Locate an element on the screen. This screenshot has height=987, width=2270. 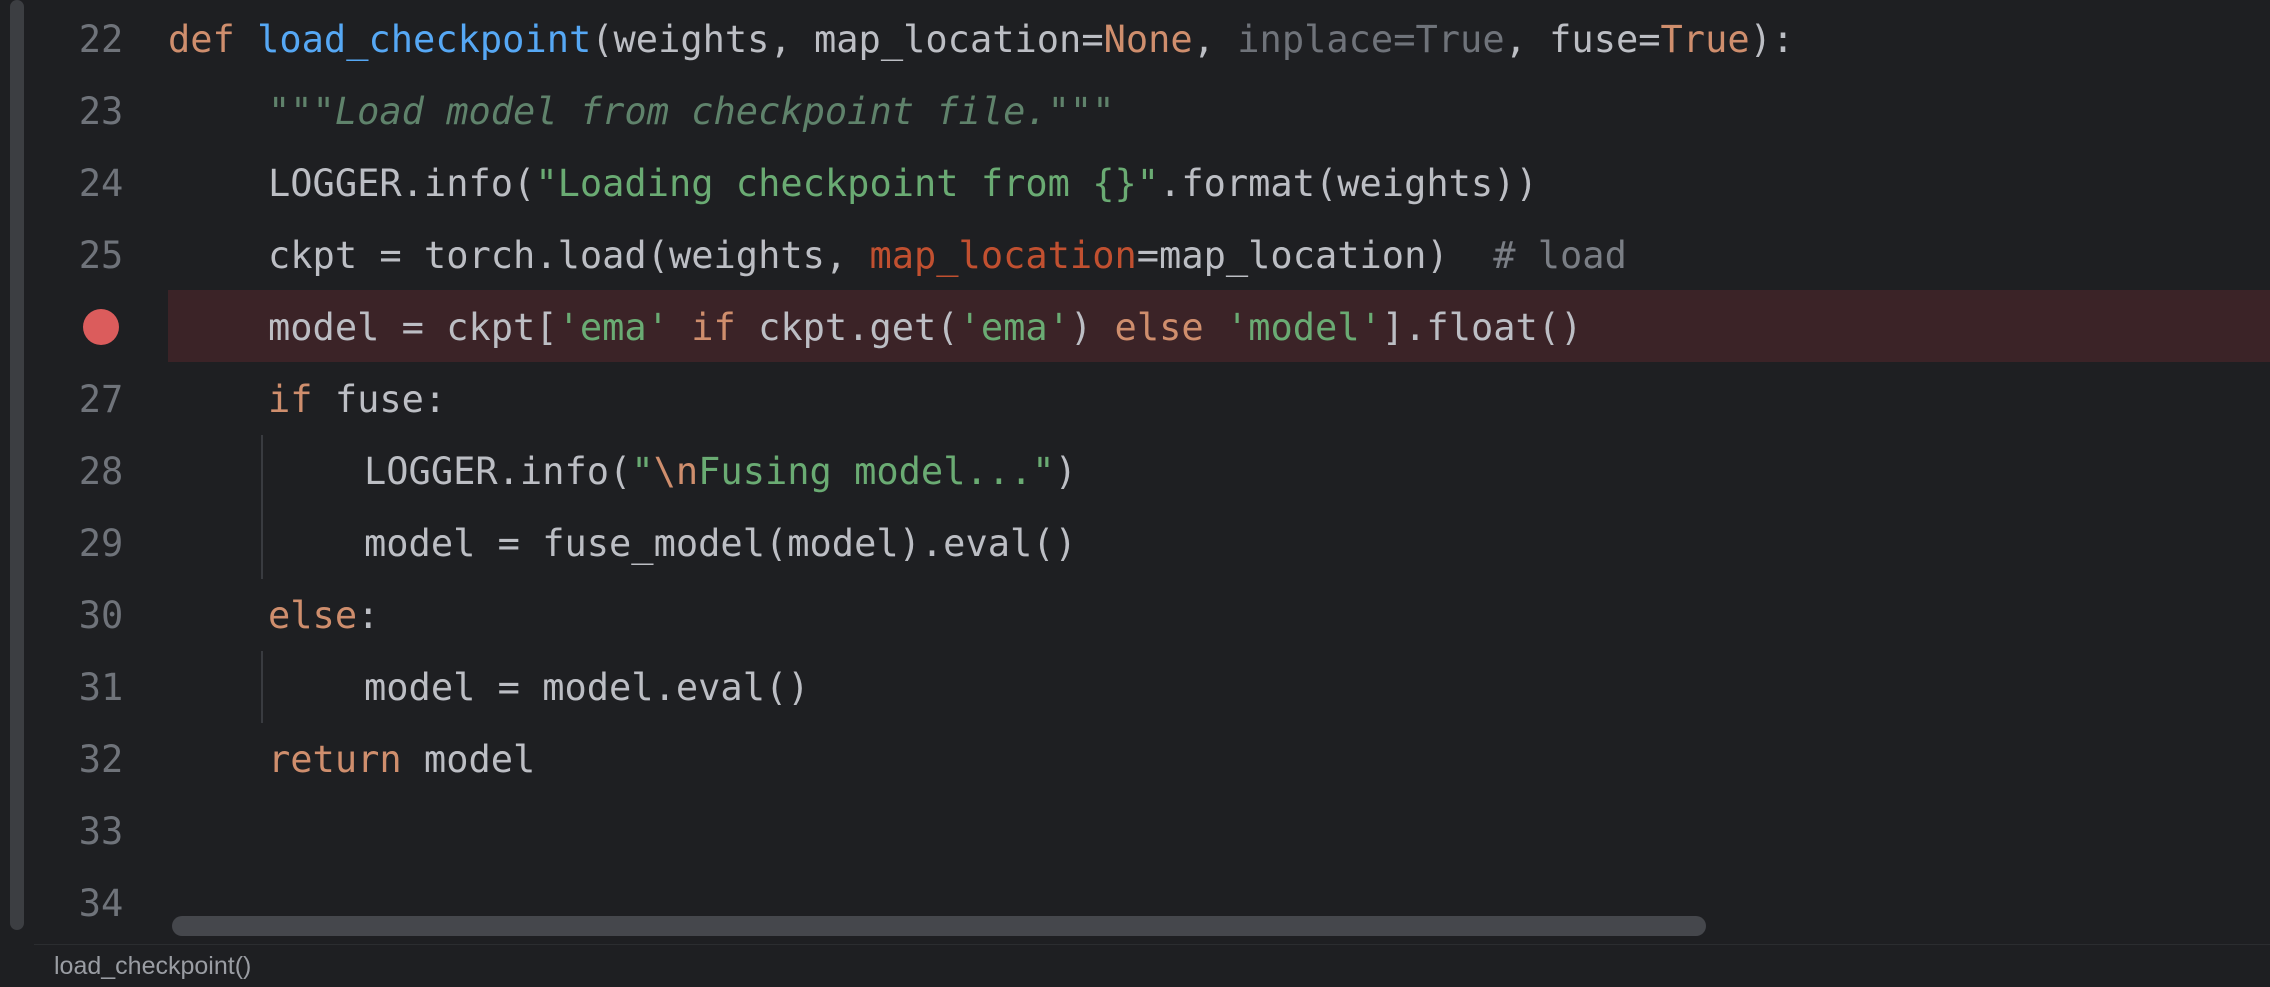
line-number: 25 is located at coordinates (101, 255).